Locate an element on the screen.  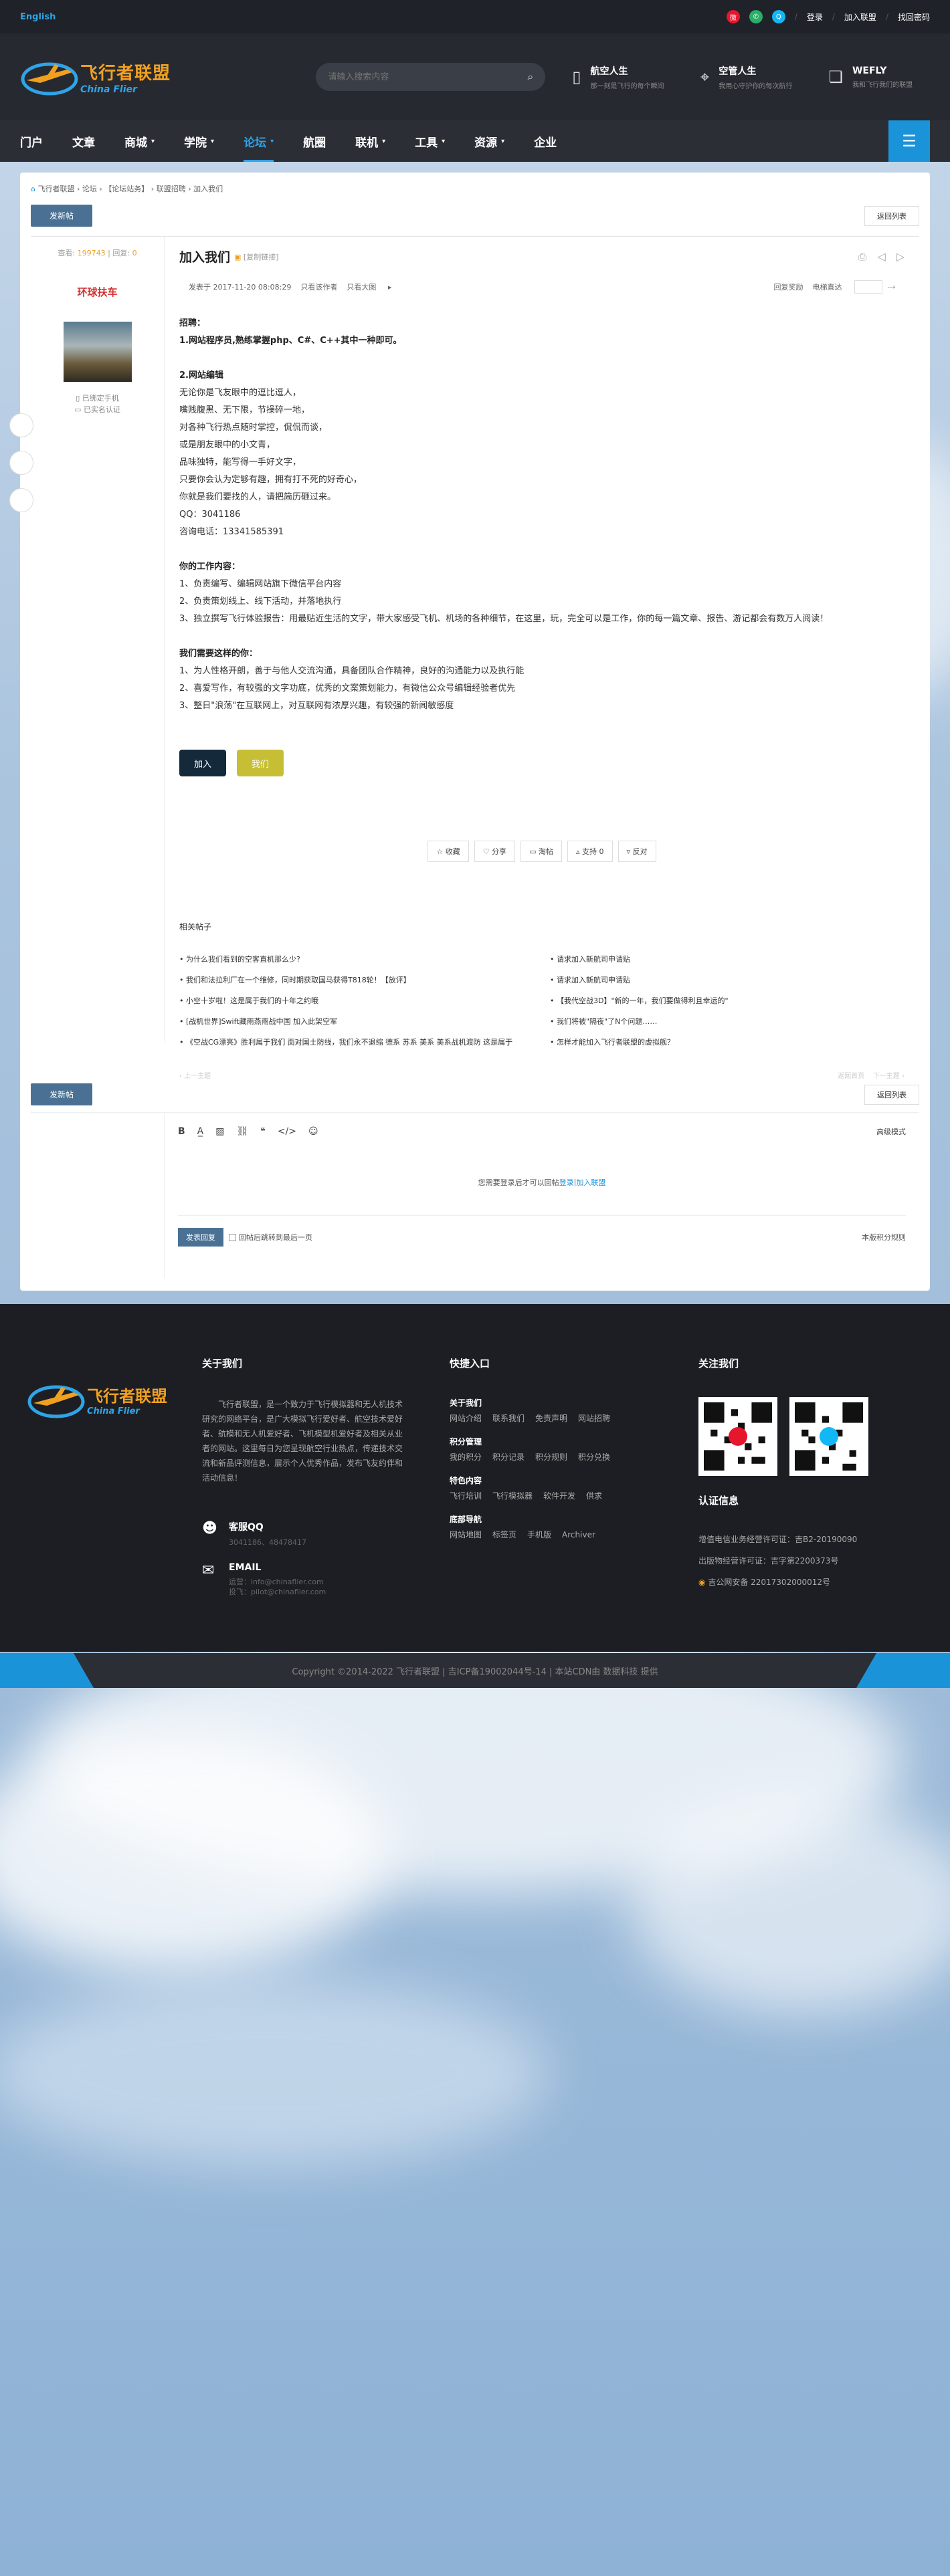
qq-icon: ☻ is located at coordinates (209, 1528).